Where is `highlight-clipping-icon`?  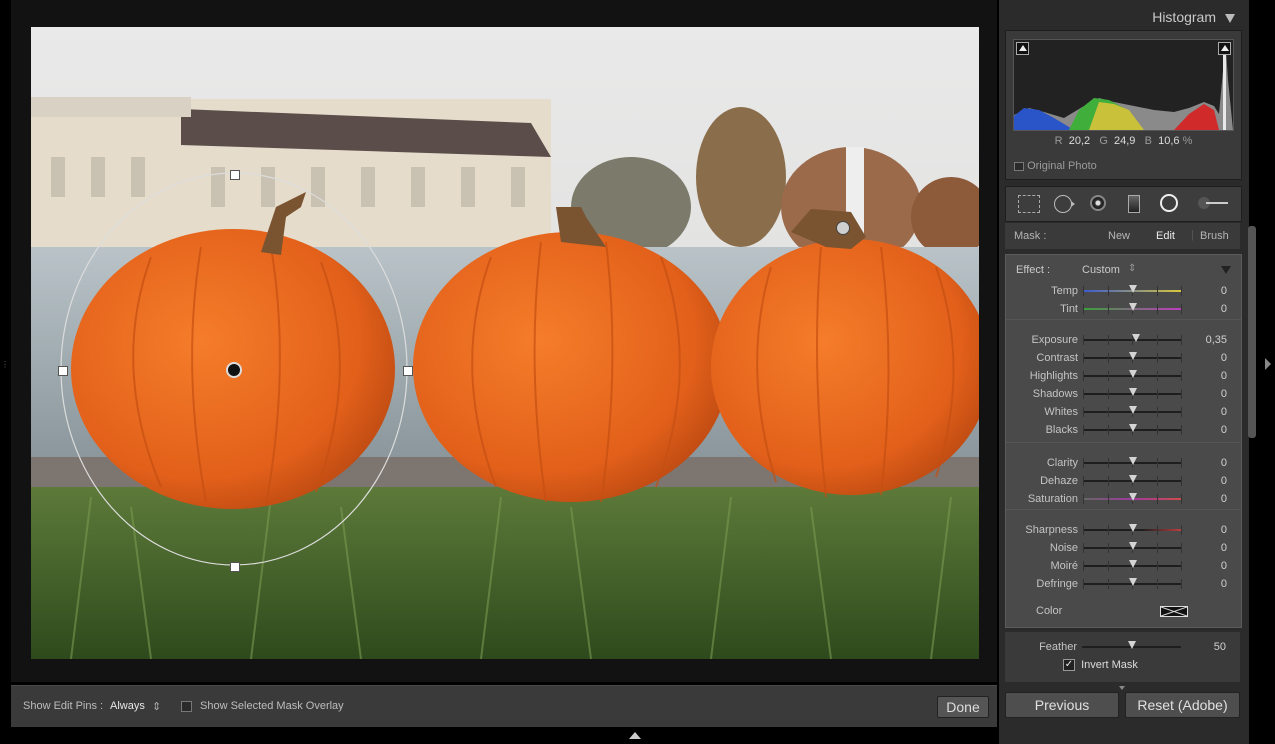 highlight-clipping-icon is located at coordinates (1224, 48).